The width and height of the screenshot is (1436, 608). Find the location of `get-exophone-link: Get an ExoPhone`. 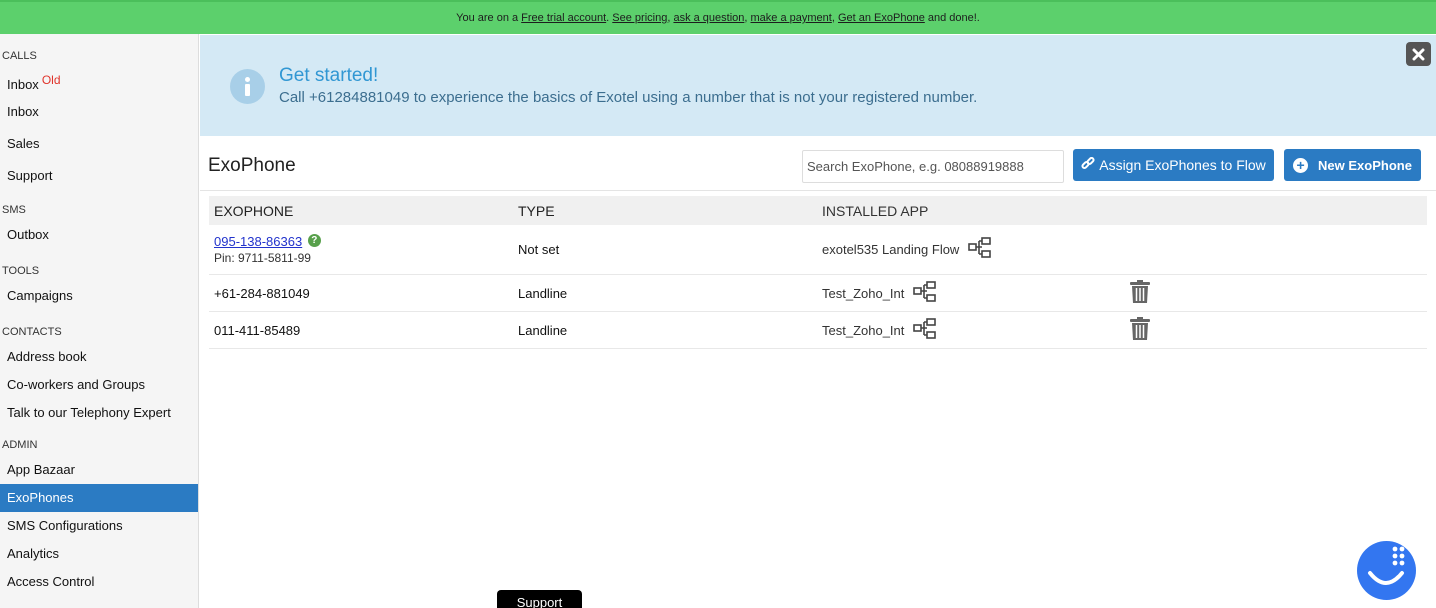

get-exophone-link: Get an ExoPhone is located at coordinates (881, 18).